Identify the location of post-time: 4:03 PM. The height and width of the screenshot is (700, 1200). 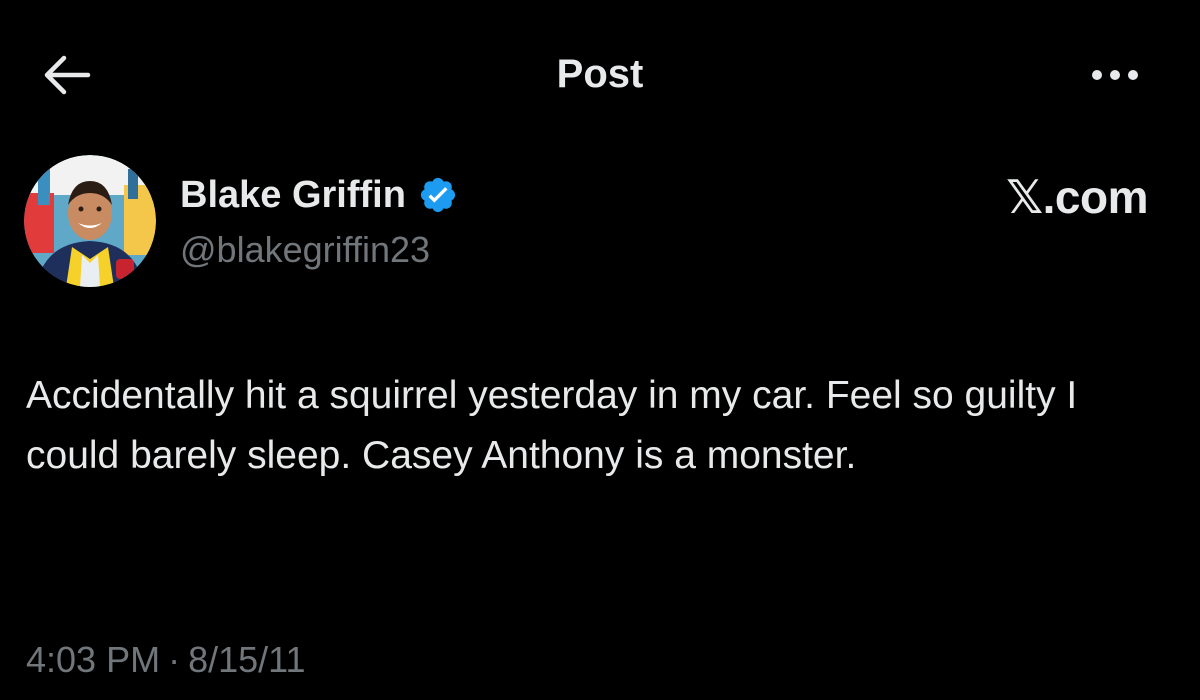
(93, 659).